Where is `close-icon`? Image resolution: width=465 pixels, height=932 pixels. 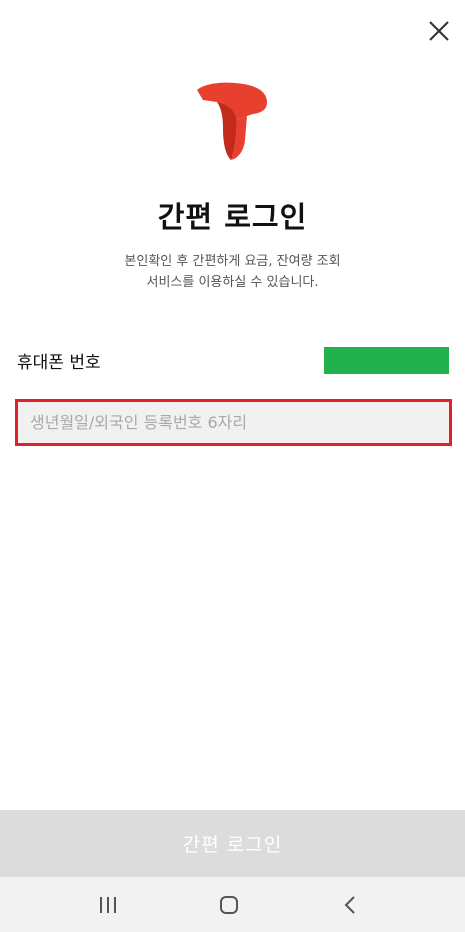
close-icon is located at coordinates (439, 31).